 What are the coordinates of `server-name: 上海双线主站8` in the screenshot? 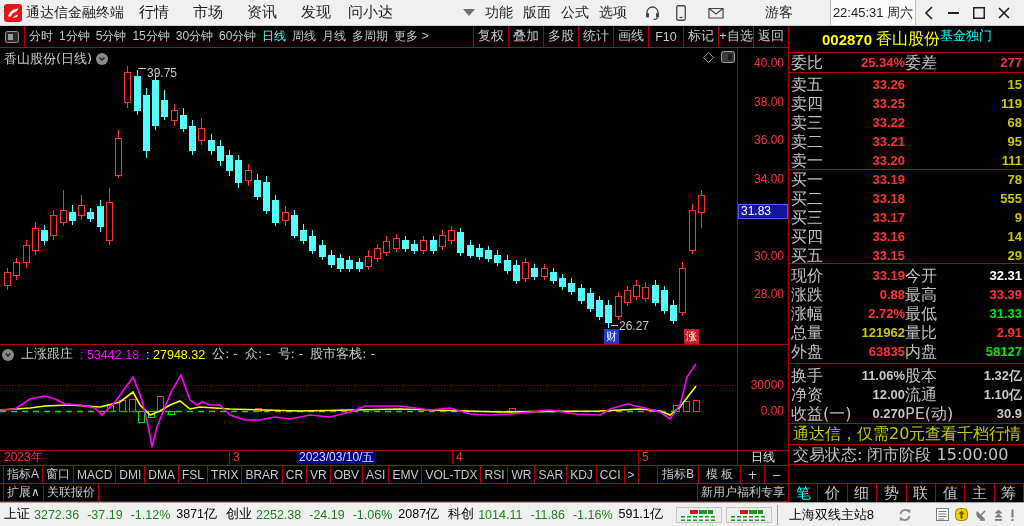 It's located at (831, 514).